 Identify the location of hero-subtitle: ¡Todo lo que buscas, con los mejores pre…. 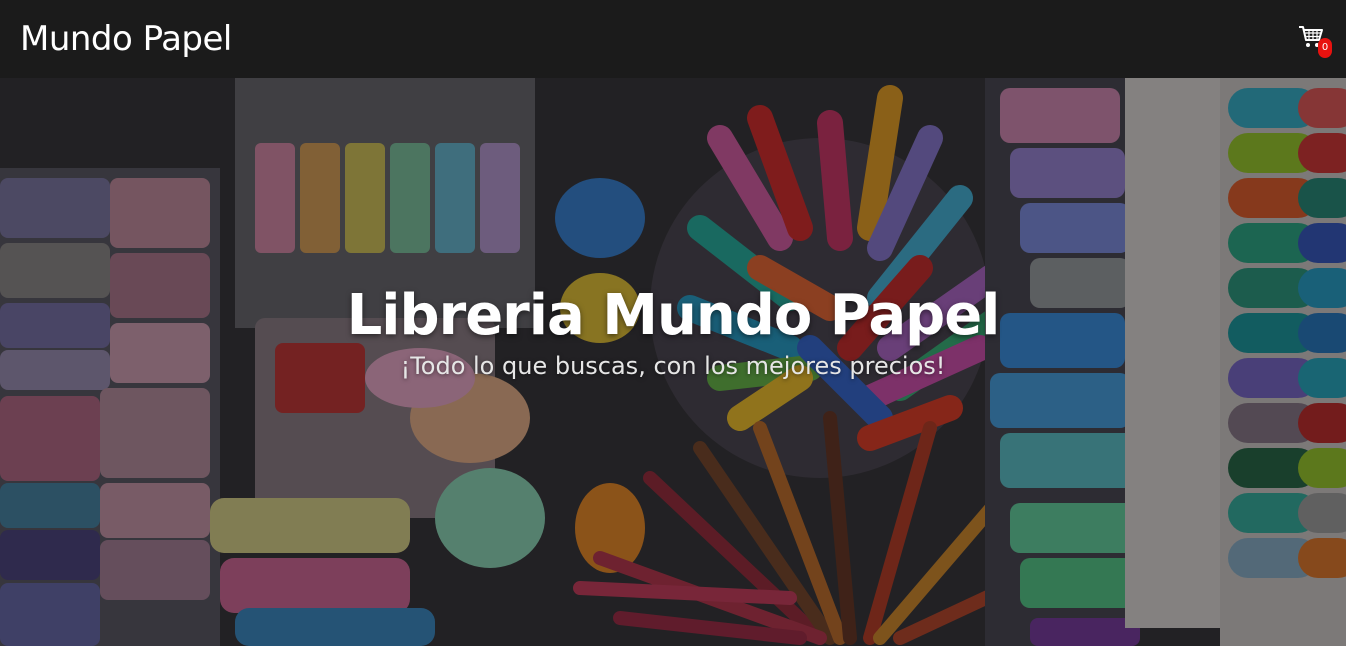
(673, 366).